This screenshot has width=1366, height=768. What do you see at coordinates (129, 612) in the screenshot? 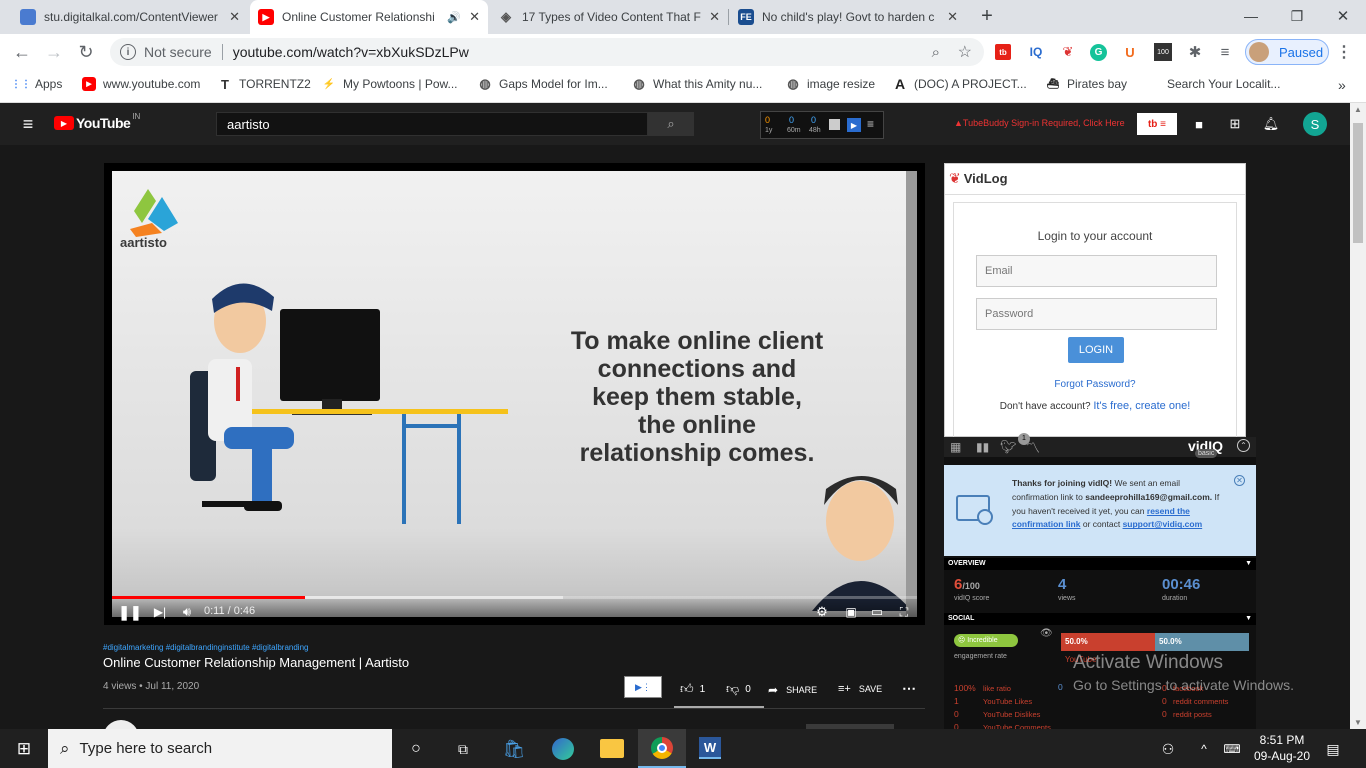
I see `pause-button: ❚❚` at bounding box center [129, 612].